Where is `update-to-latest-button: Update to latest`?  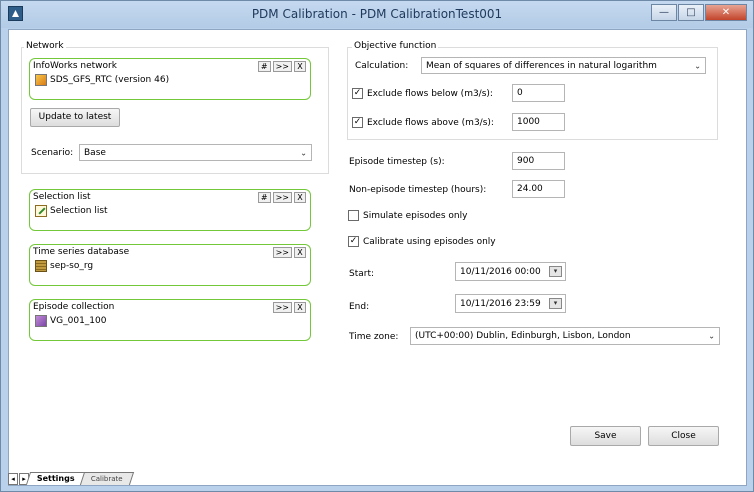
update-to-latest-button: Update to latest is located at coordinates (75, 117).